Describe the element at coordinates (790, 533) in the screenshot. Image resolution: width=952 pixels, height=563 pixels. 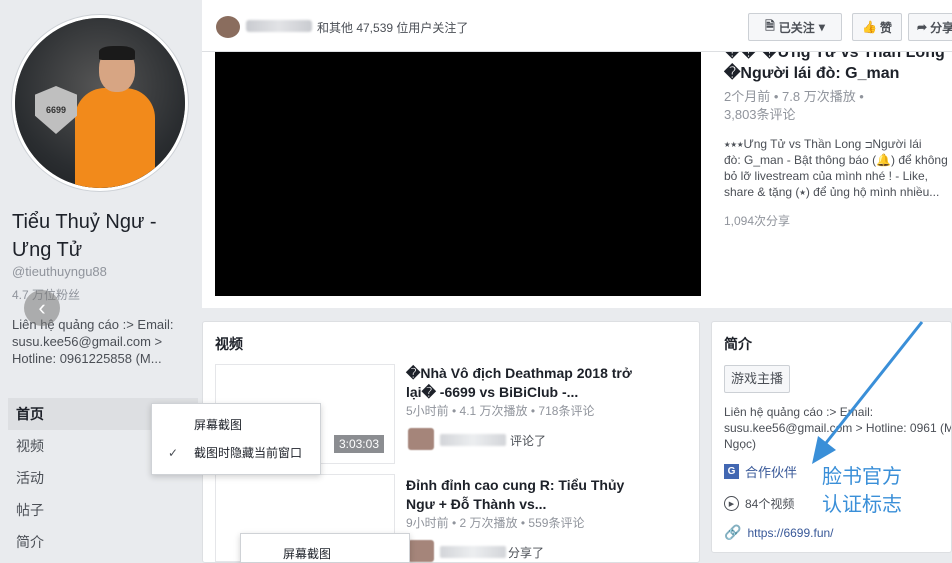
I see `website-link: https://6699.fun/` at that location.